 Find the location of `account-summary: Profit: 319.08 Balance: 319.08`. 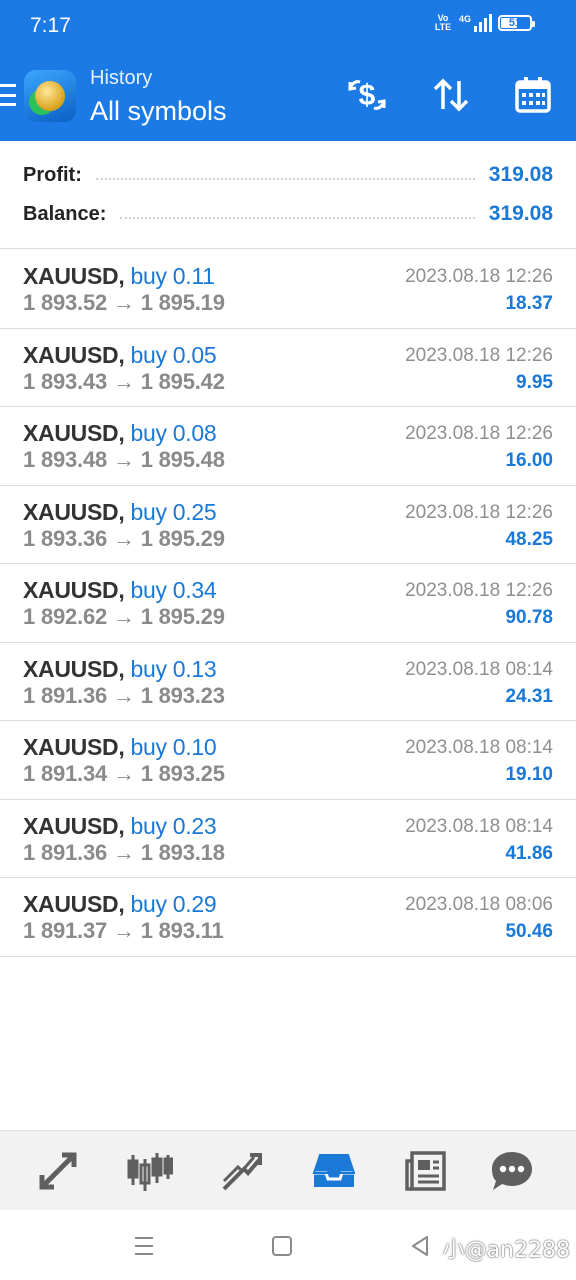

account-summary: Profit: 319.08 Balance: 319.08 is located at coordinates (288, 195).